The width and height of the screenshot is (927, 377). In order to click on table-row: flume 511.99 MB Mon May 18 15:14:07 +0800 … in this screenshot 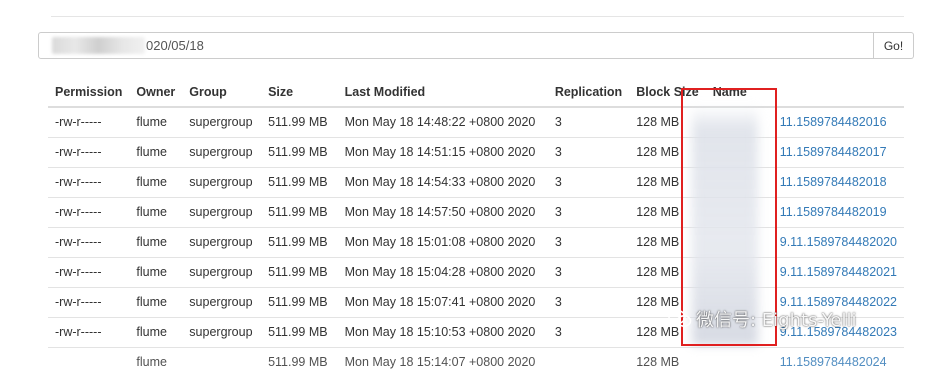, I will do `click(476, 361)`.